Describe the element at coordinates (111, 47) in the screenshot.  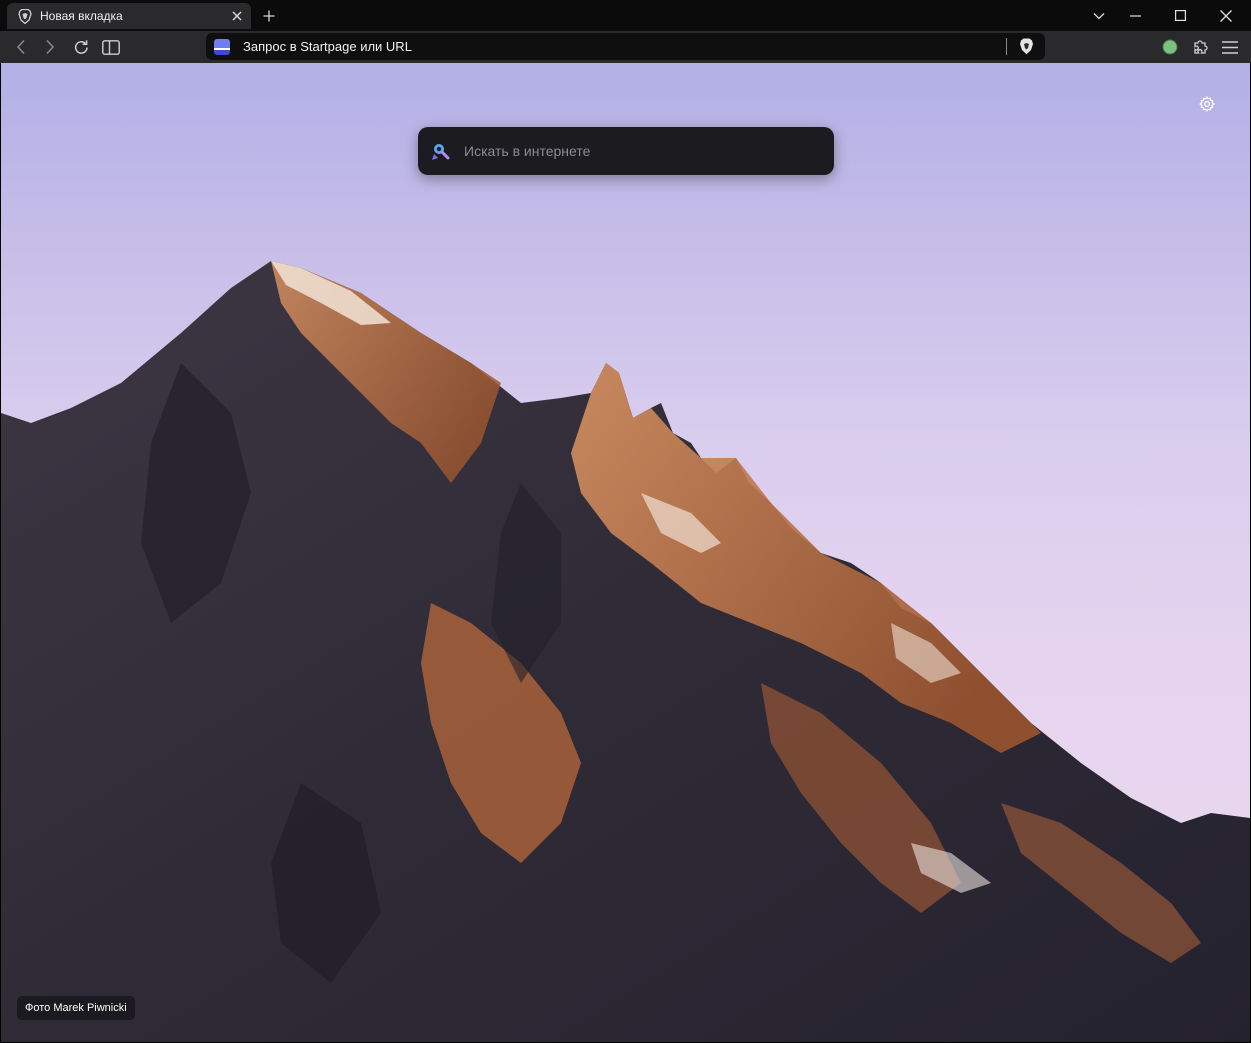
I see `sidebar-toggle-button` at that location.